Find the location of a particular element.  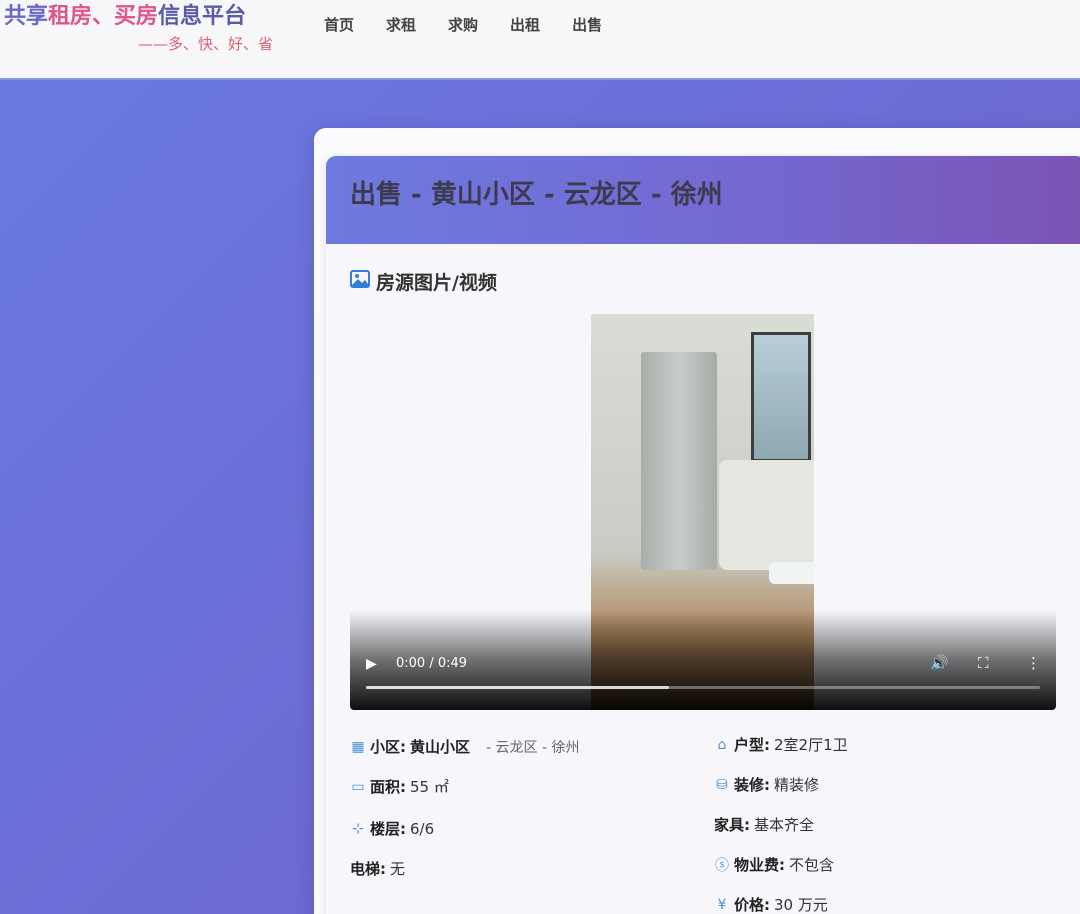

media-section-title: 房源图片/视频 is located at coordinates (423, 281).